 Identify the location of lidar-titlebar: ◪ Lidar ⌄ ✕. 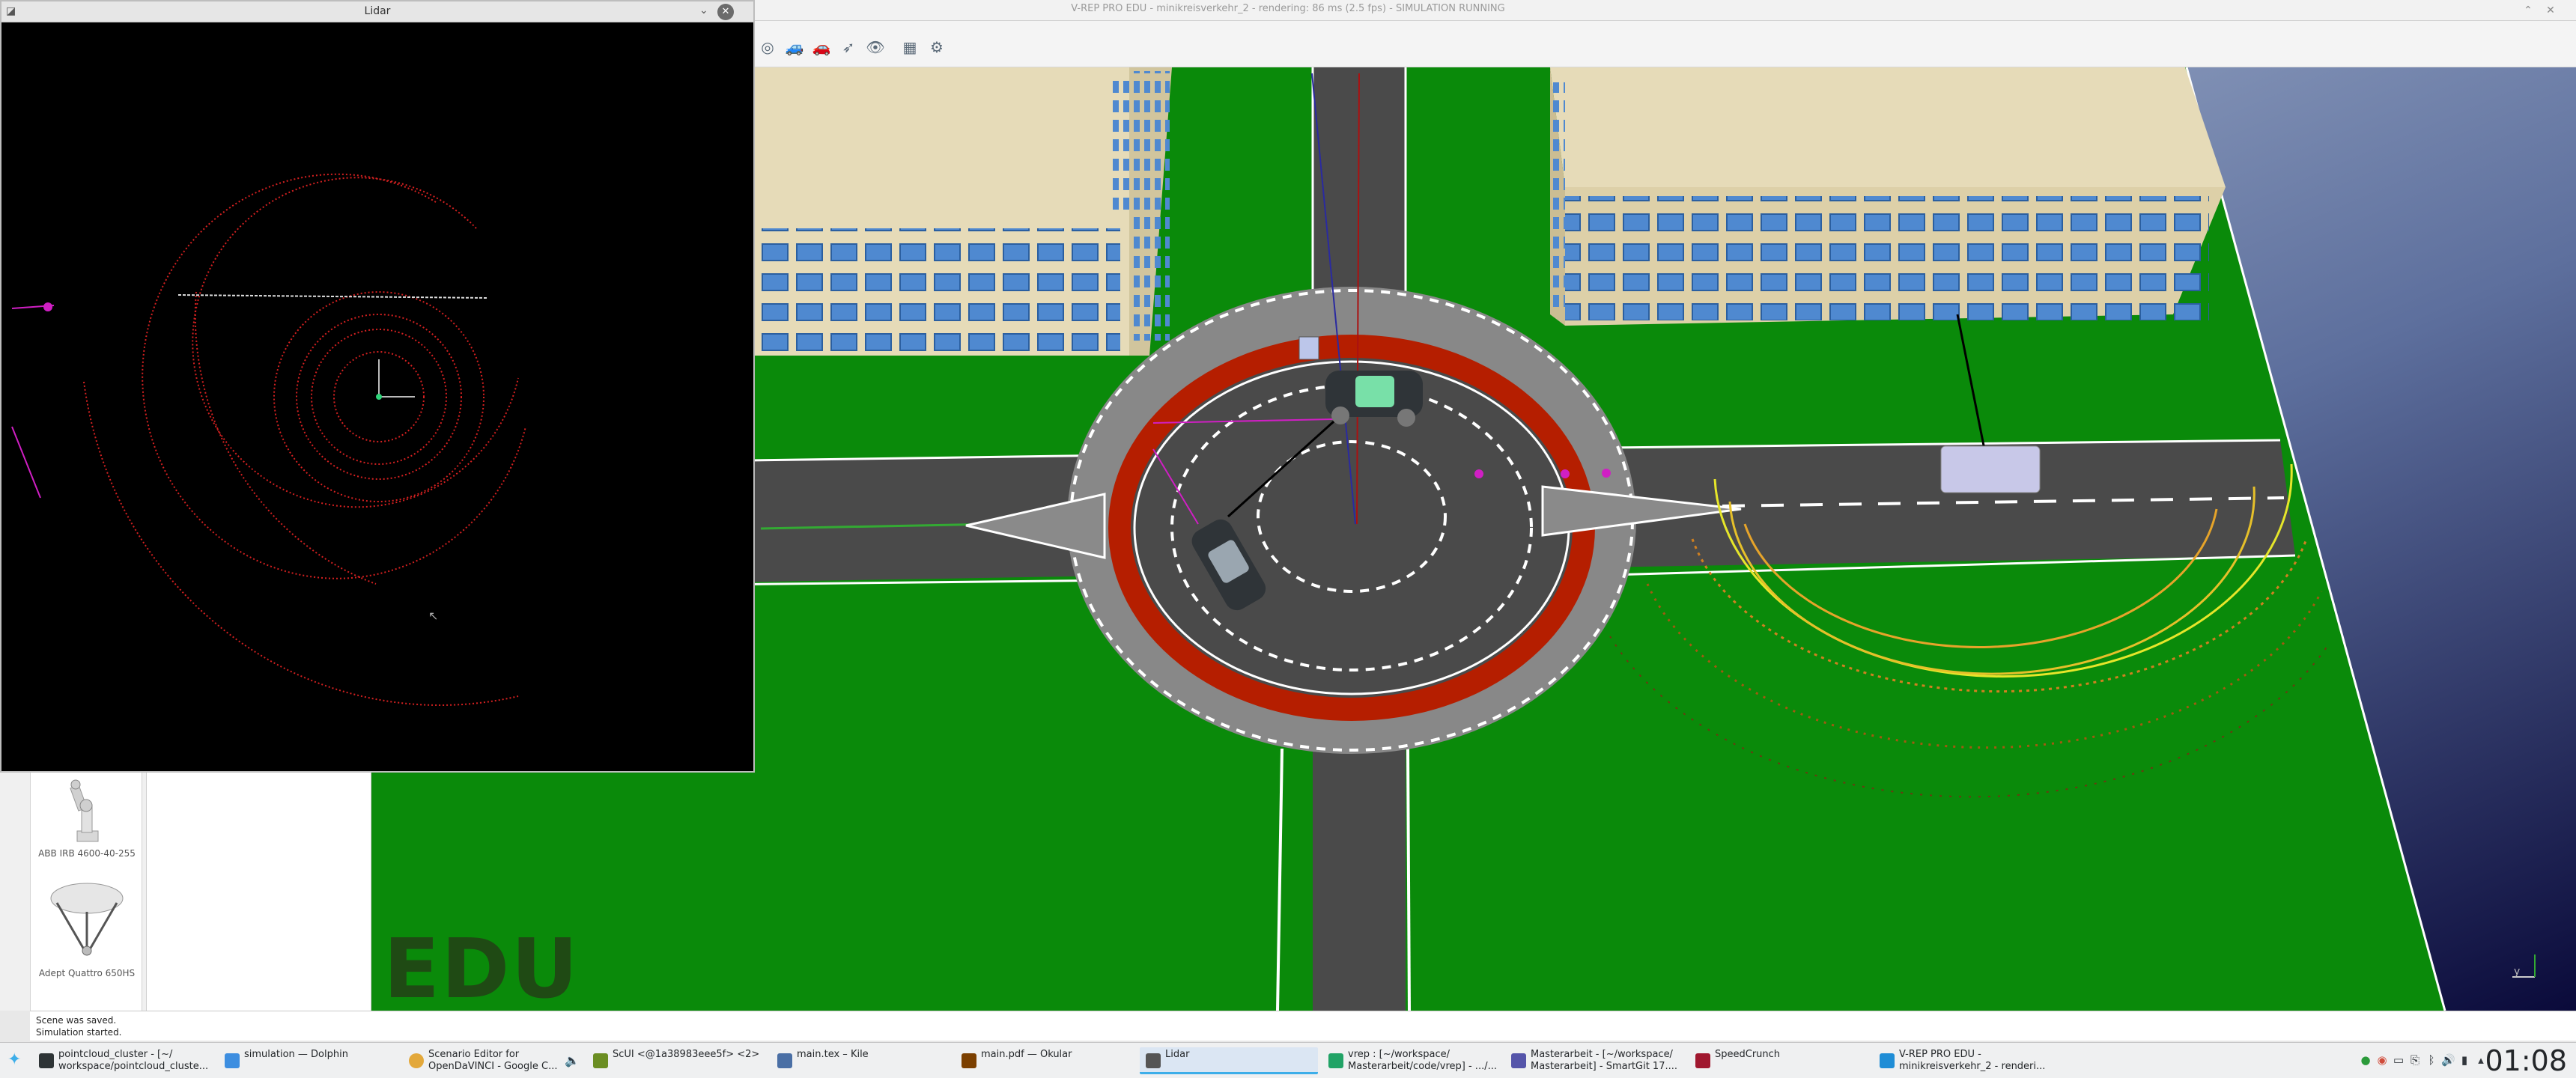
(377, 11).